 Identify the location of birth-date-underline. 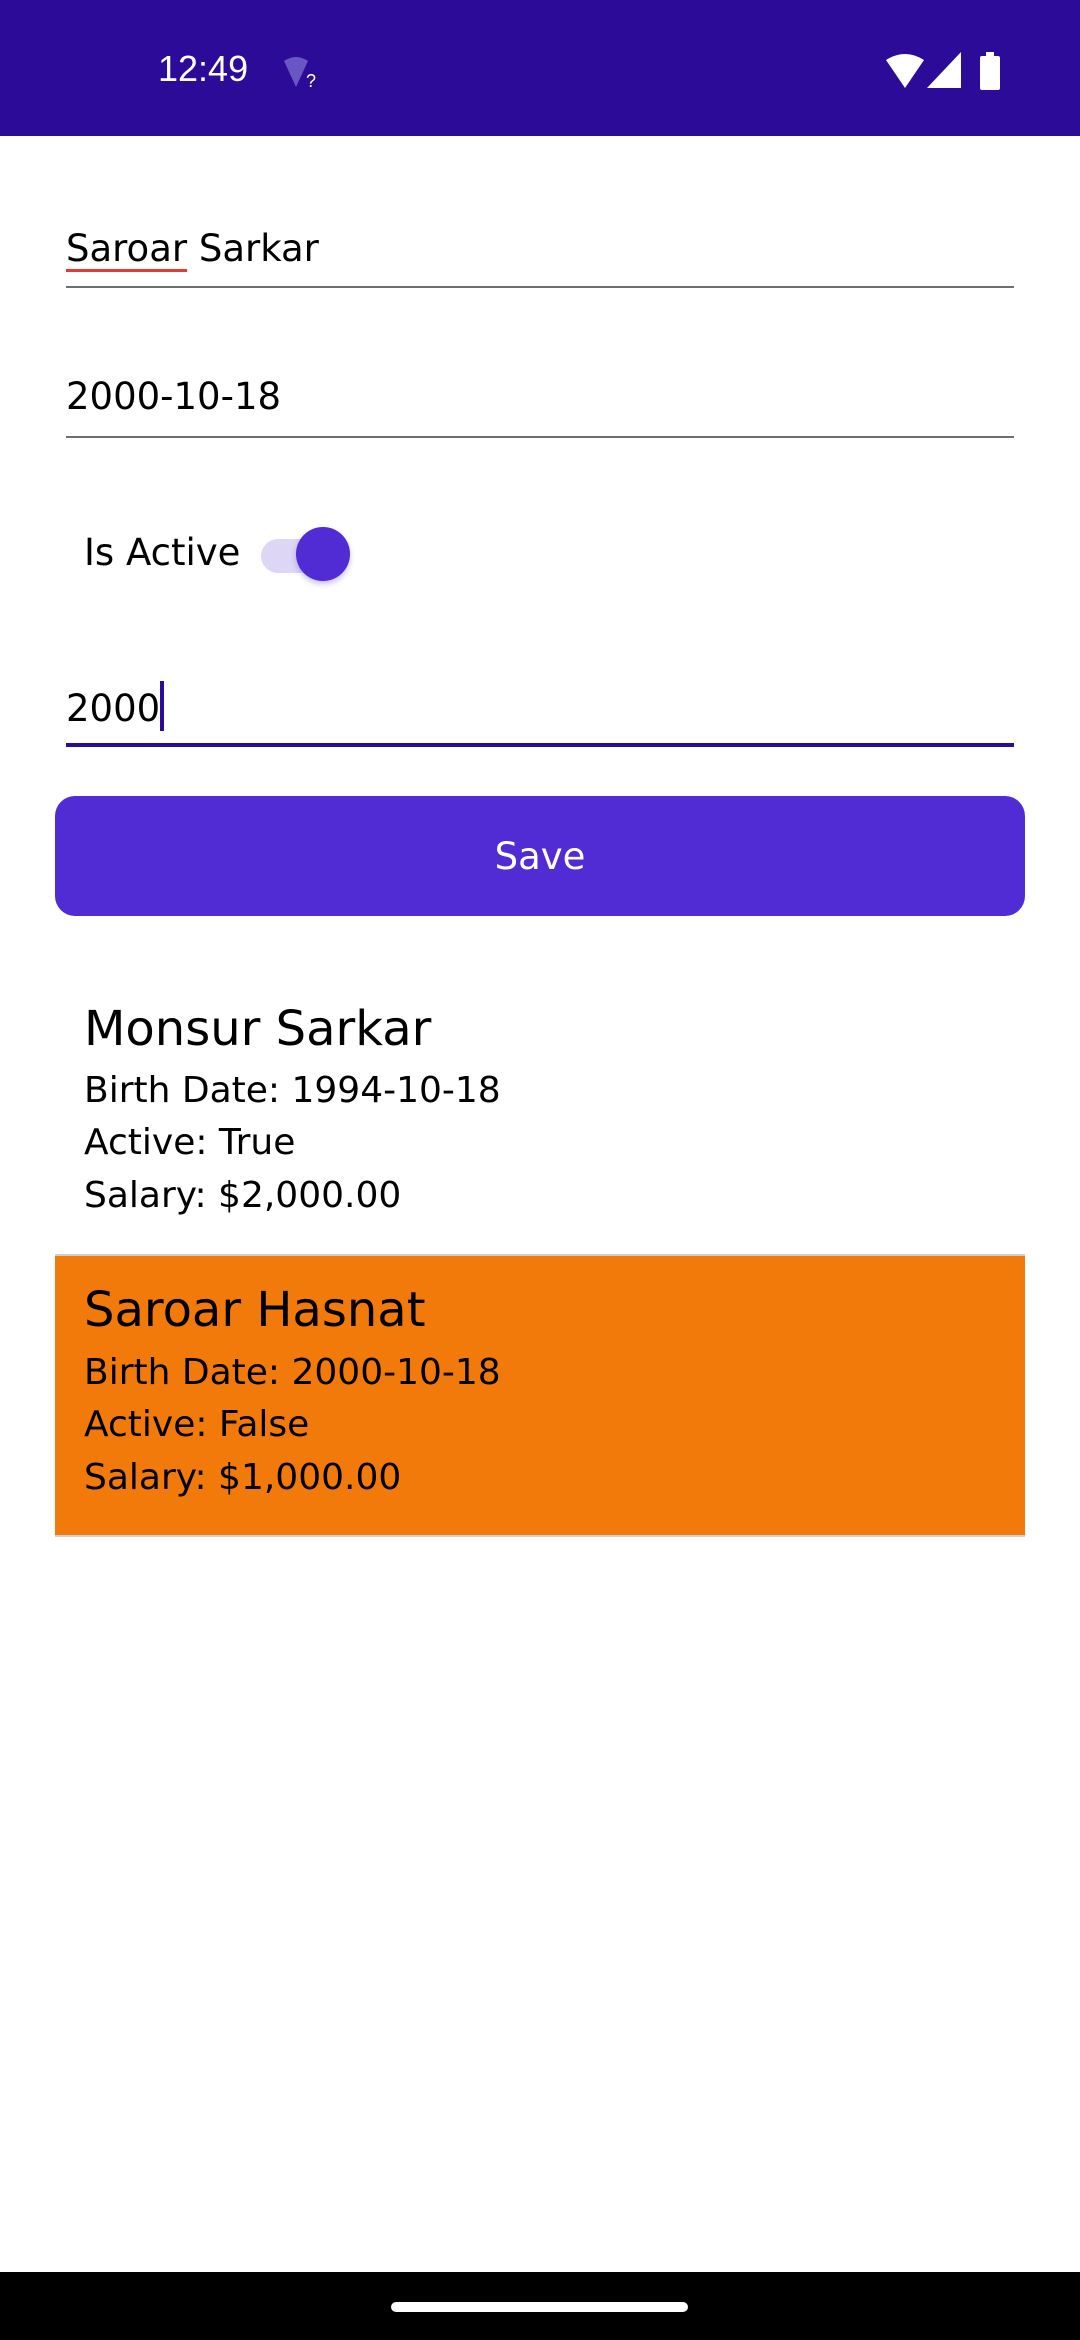
(540, 437).